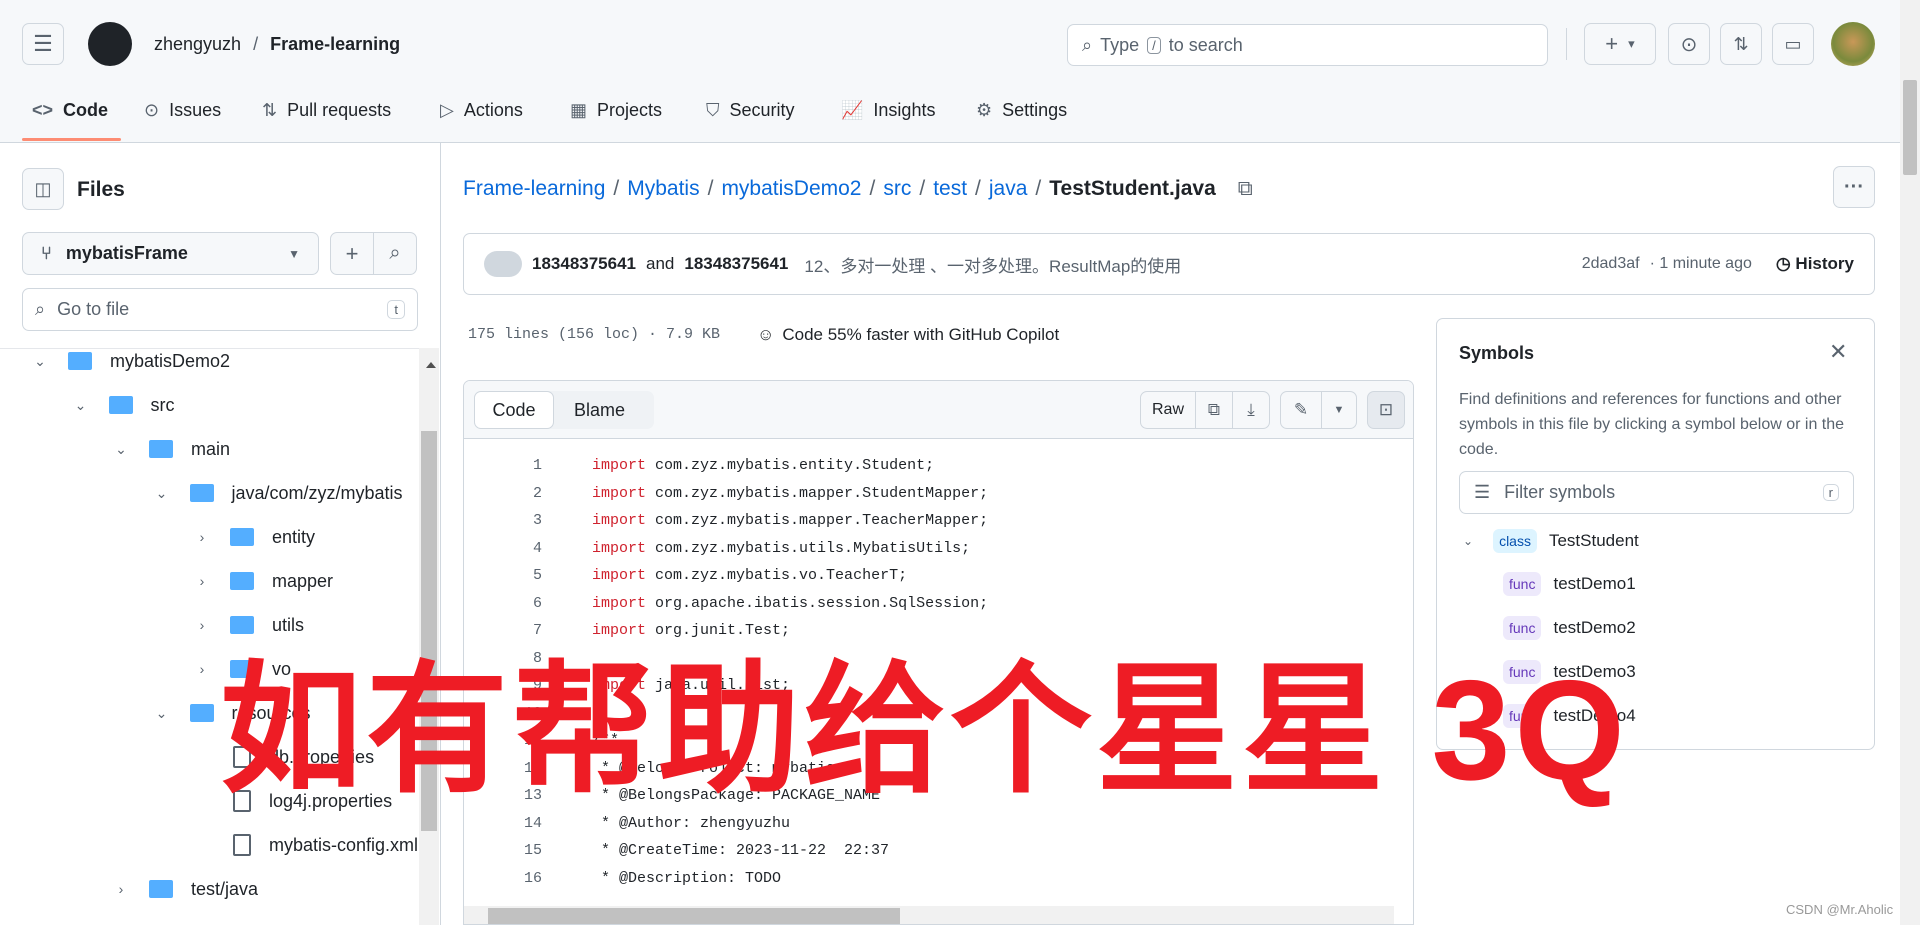 Image resolution: width=1920 pixels, height=925 pixels. Describe the element at coordinates (1700, 263) in the screenshot. I see `commit-time: · 1 minute ago` at that location.